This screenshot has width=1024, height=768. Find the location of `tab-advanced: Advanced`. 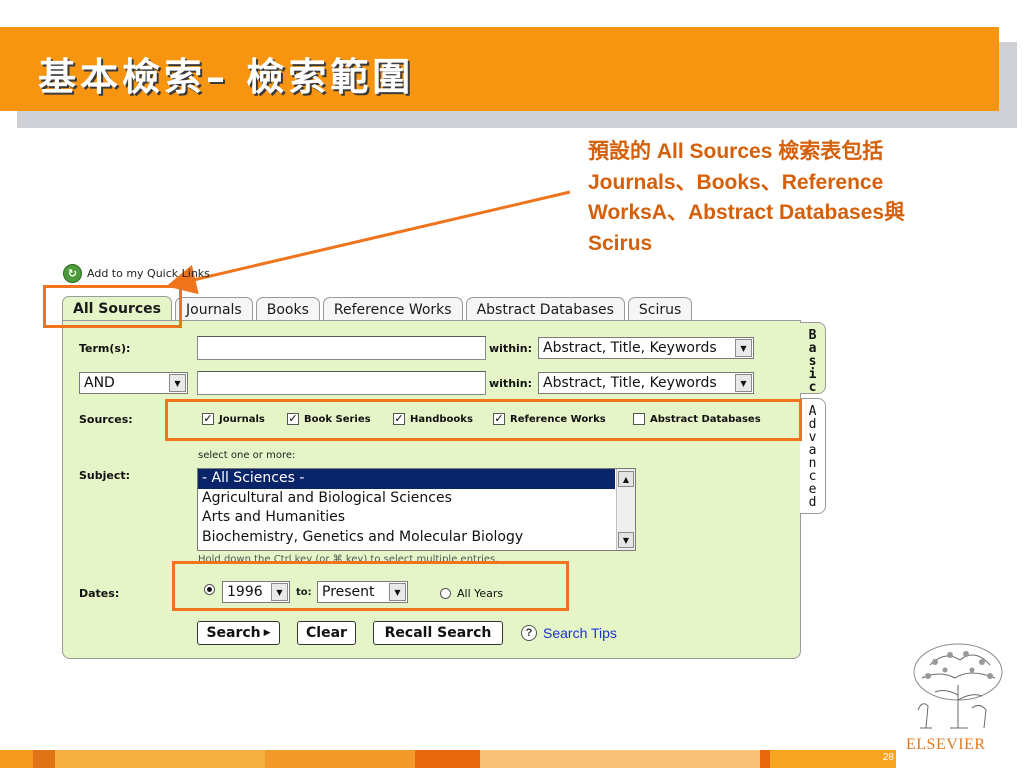

tab-advanced: Advanced is located at coordinates (813, 456).